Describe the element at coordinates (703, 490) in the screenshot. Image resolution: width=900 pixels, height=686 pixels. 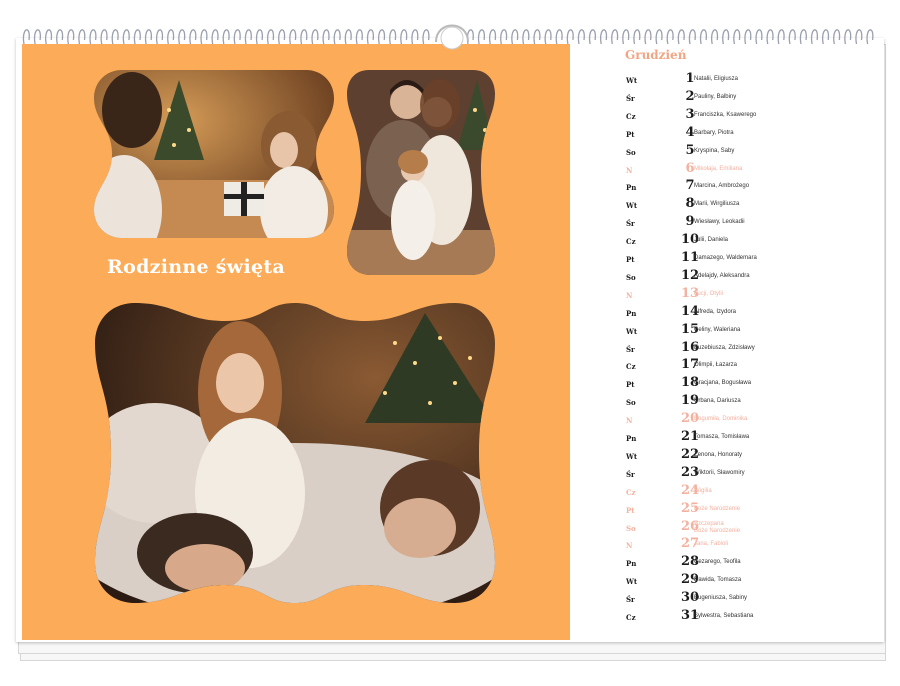
I see `name-day-text: Wigilia` at that location.